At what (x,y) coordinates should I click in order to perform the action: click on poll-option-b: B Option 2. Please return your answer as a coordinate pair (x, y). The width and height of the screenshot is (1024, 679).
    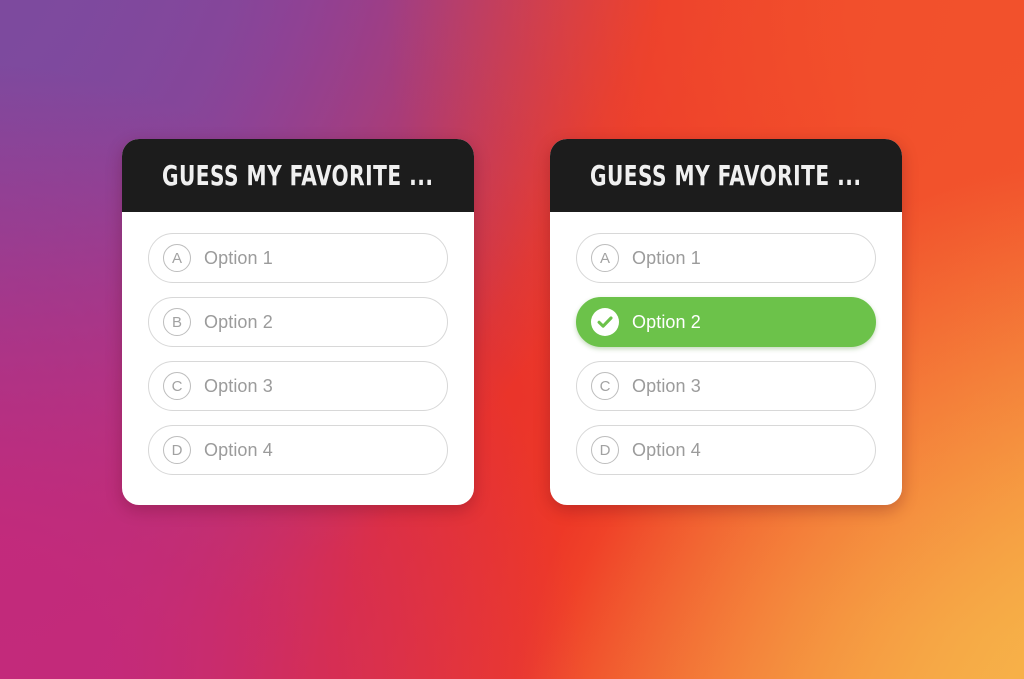
    Looking at the image, I should click on (298, 322).